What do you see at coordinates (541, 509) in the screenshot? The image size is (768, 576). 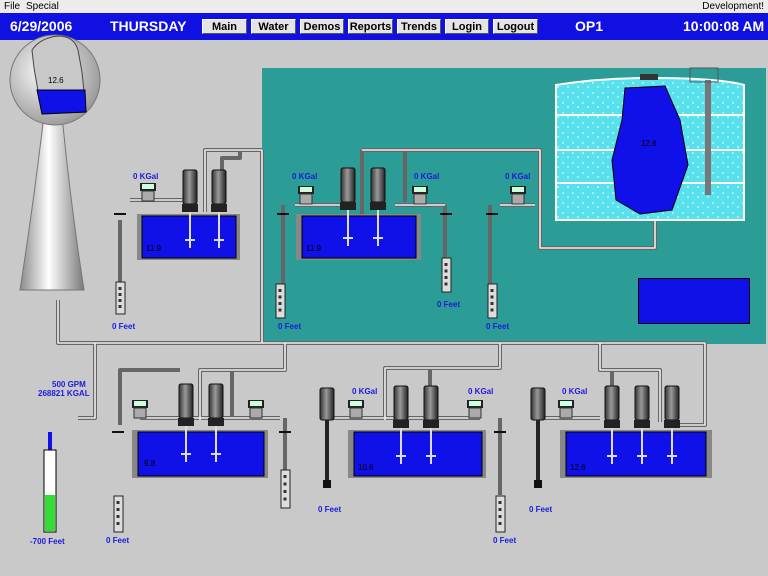 I see `lower3-feet-label: 0 Feet` at bounding box center [541, 509].